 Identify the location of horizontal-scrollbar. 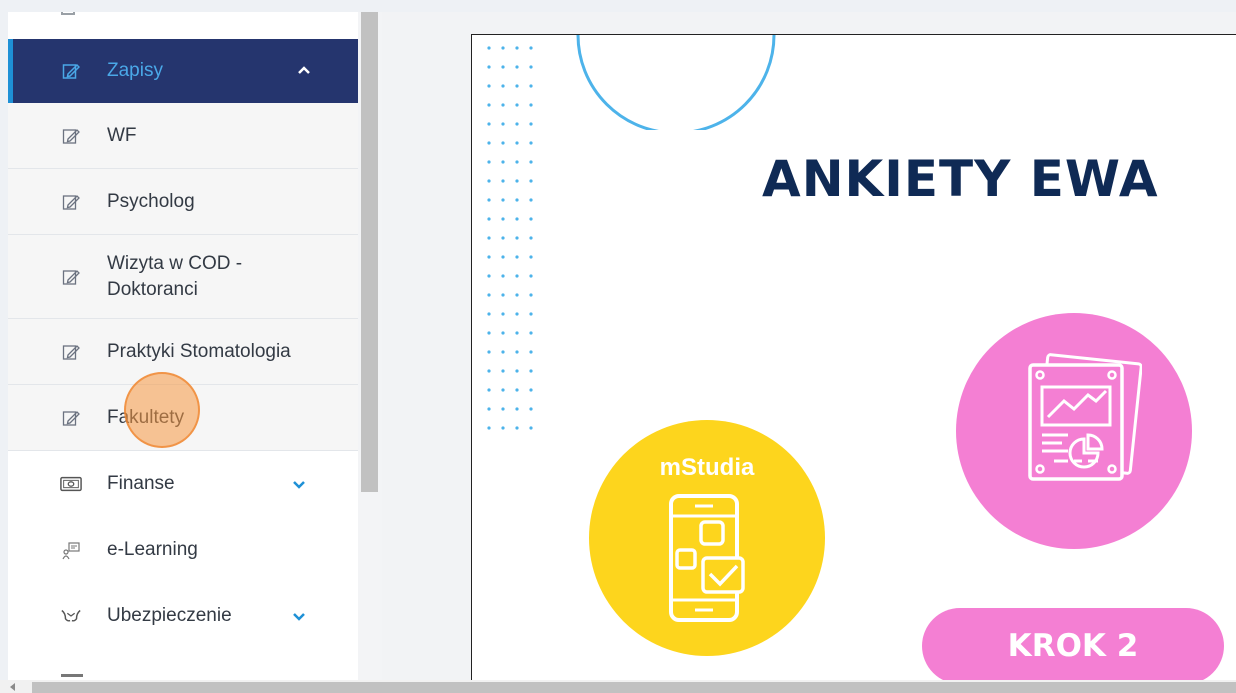
(618, 686).